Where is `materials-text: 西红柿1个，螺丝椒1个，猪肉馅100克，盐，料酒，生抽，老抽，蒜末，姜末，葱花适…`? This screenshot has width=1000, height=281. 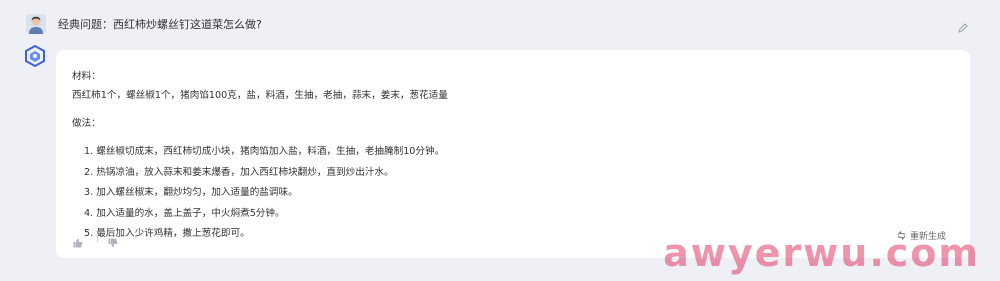
materials-text: 西红柿1个，螺丝椒1个，猪肉馅100克，盐，料酒，生抽，老抽，蒜末，姜末，葱花适… is located at coordinates (260, 95).